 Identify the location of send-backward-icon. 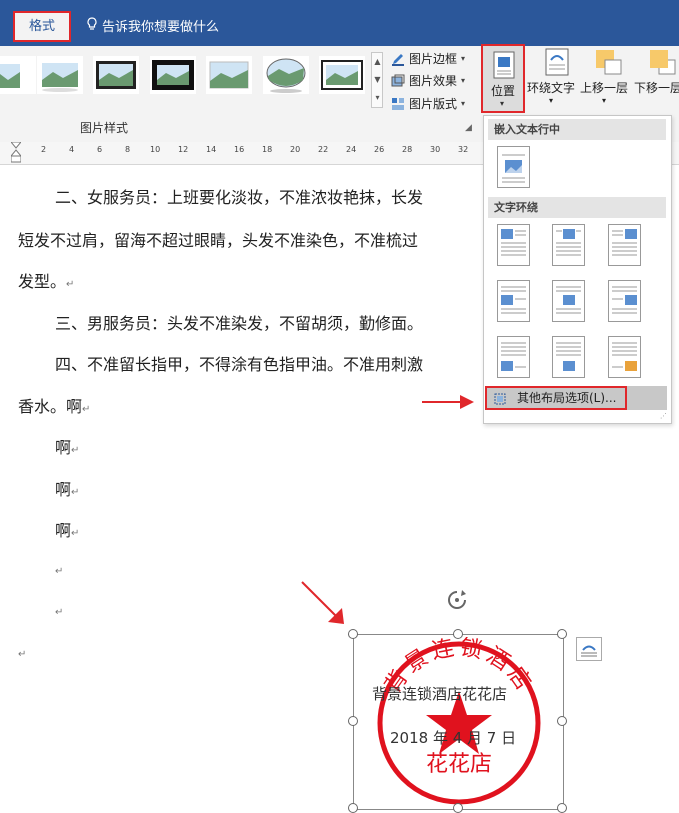
(660, 63).